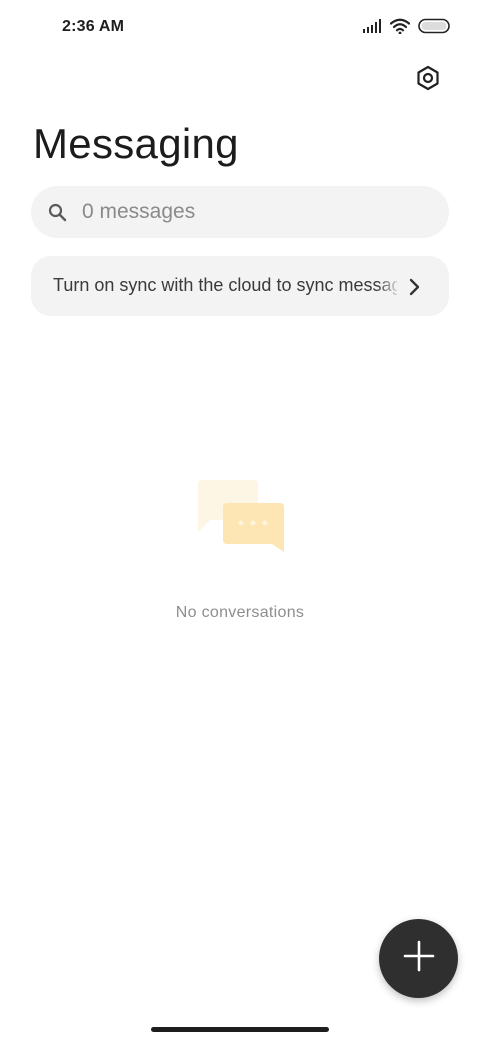  Describe the element at coordinates (139, 211) in the screenshot. I see `search-placeholder: 0 messages` at that location.